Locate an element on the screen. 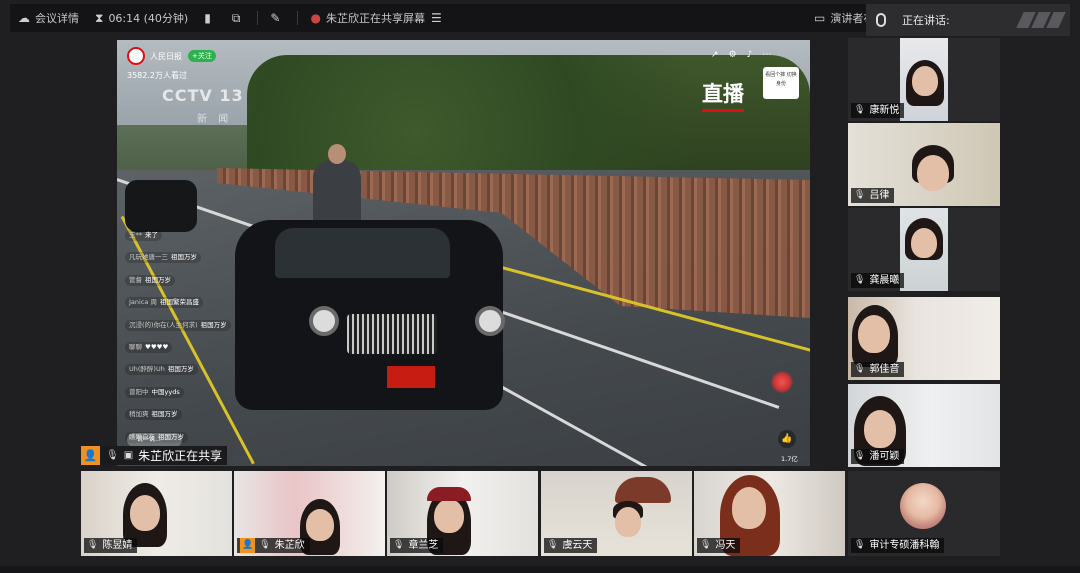 The width and height of the screenshot is (1080, 573). chat-username: 聊聊 is located at coordinates (135, 346).